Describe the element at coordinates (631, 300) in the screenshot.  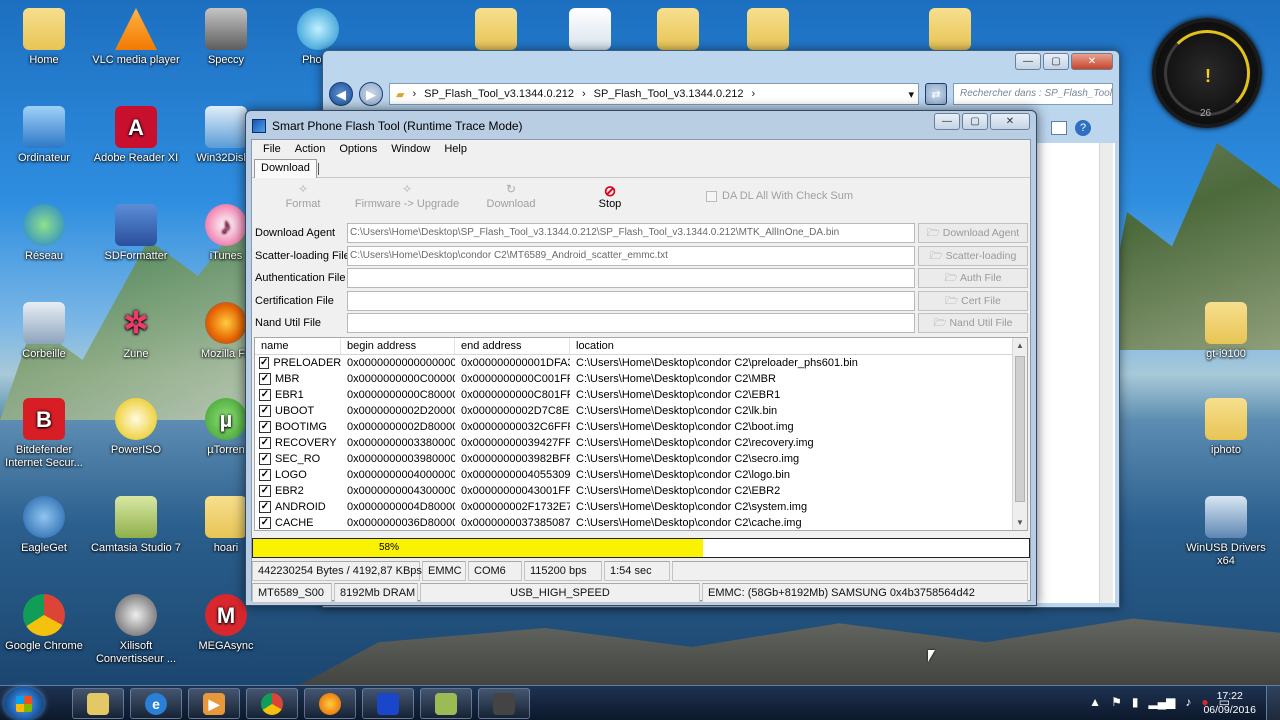
I see `cert-file-field` at that location.